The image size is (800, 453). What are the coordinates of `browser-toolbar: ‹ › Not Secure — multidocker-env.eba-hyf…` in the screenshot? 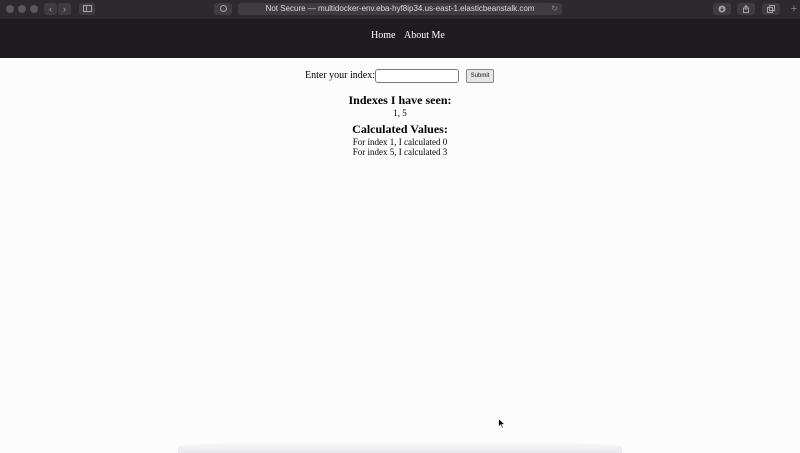 It's located at (400, 10).